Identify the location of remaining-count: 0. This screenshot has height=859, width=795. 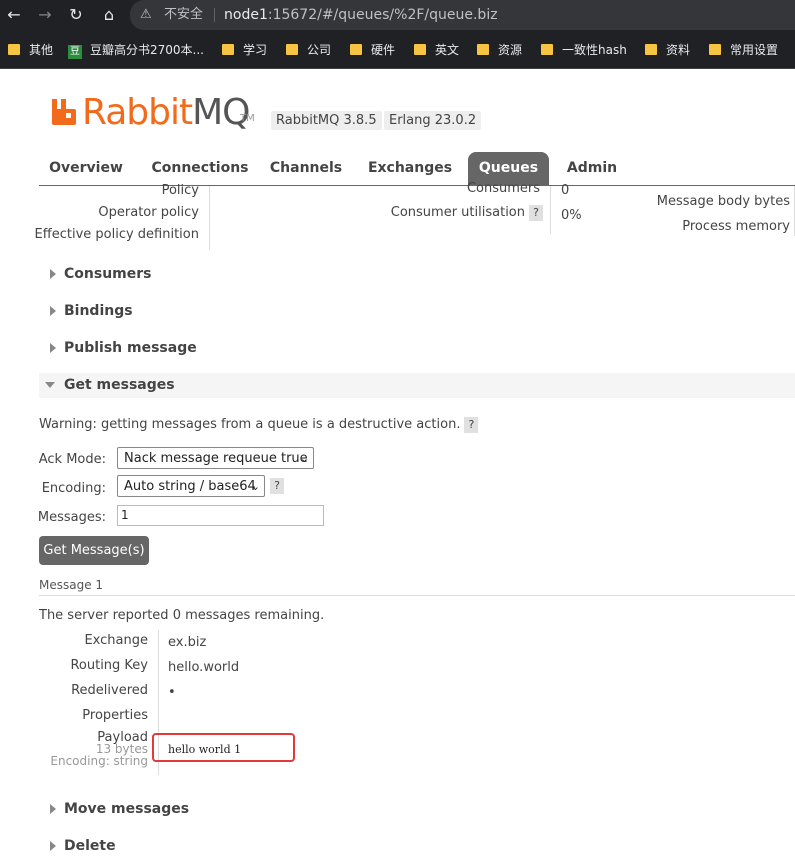
(176, 615).